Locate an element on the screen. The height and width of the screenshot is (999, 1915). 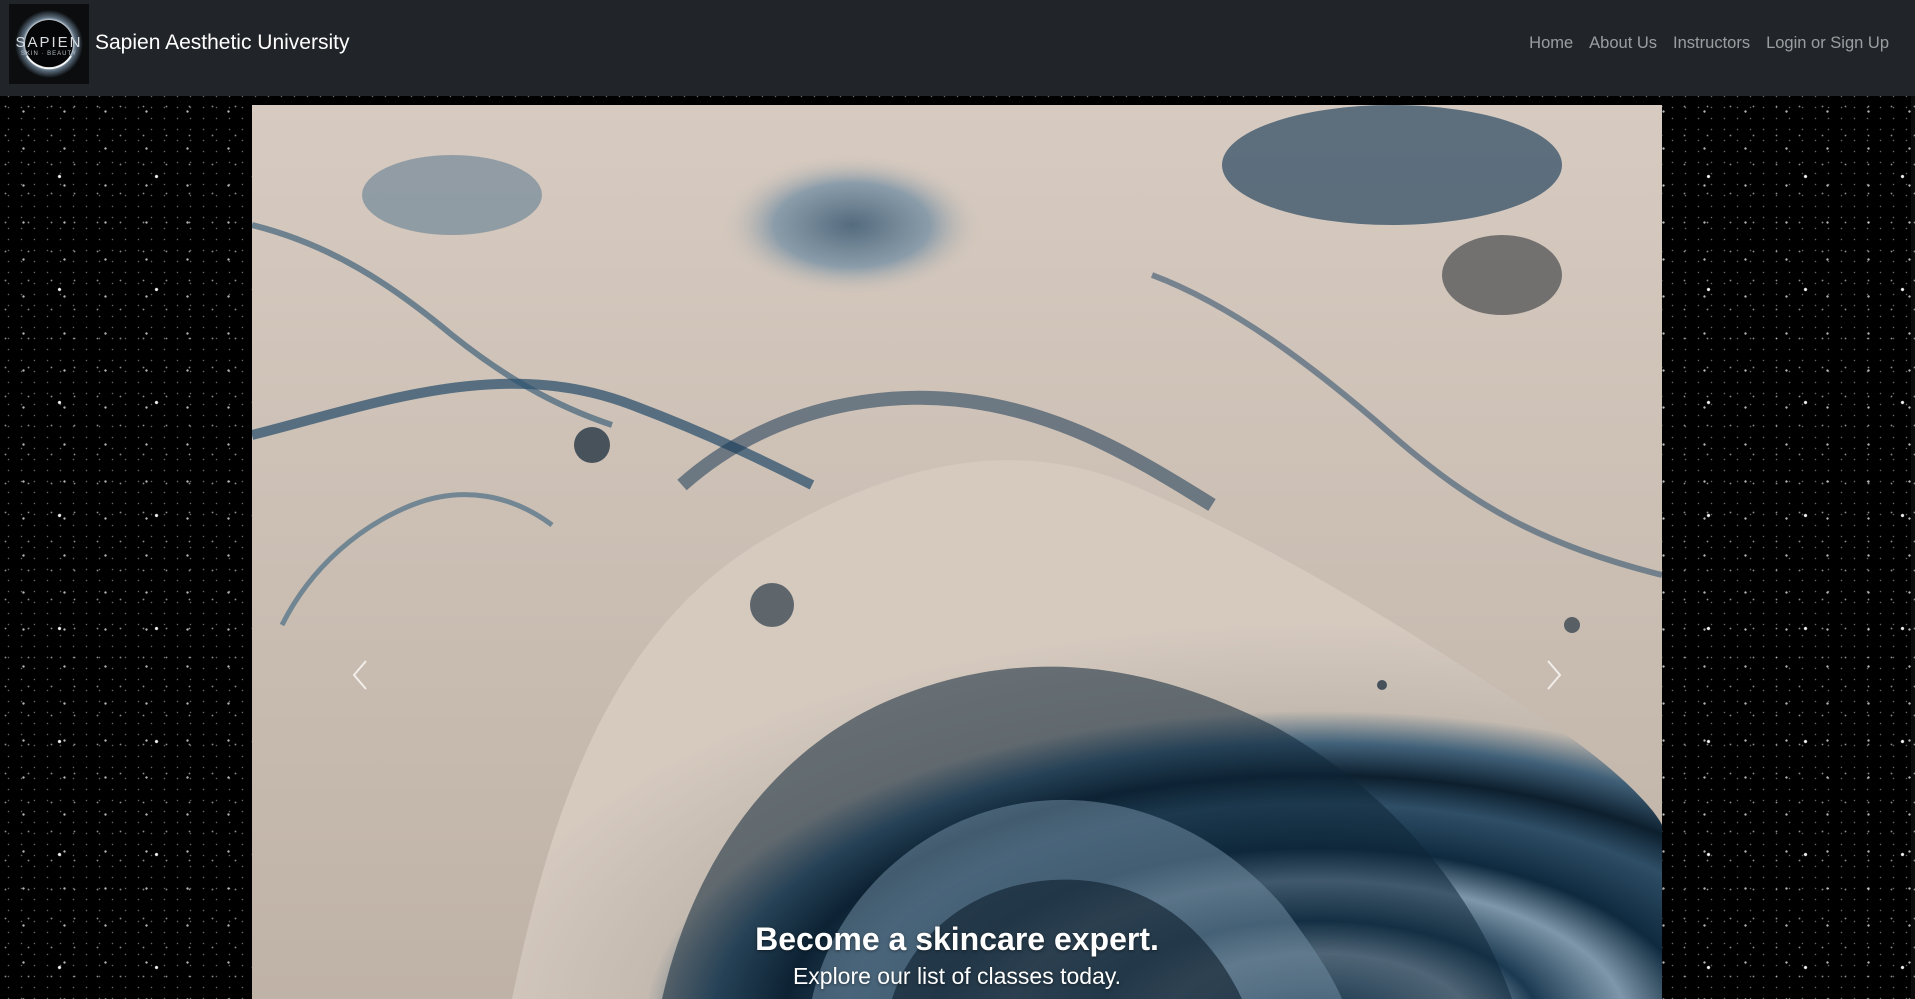
caption-subtitle: Explore our list of classes today. is located at coordinates (957, 976).